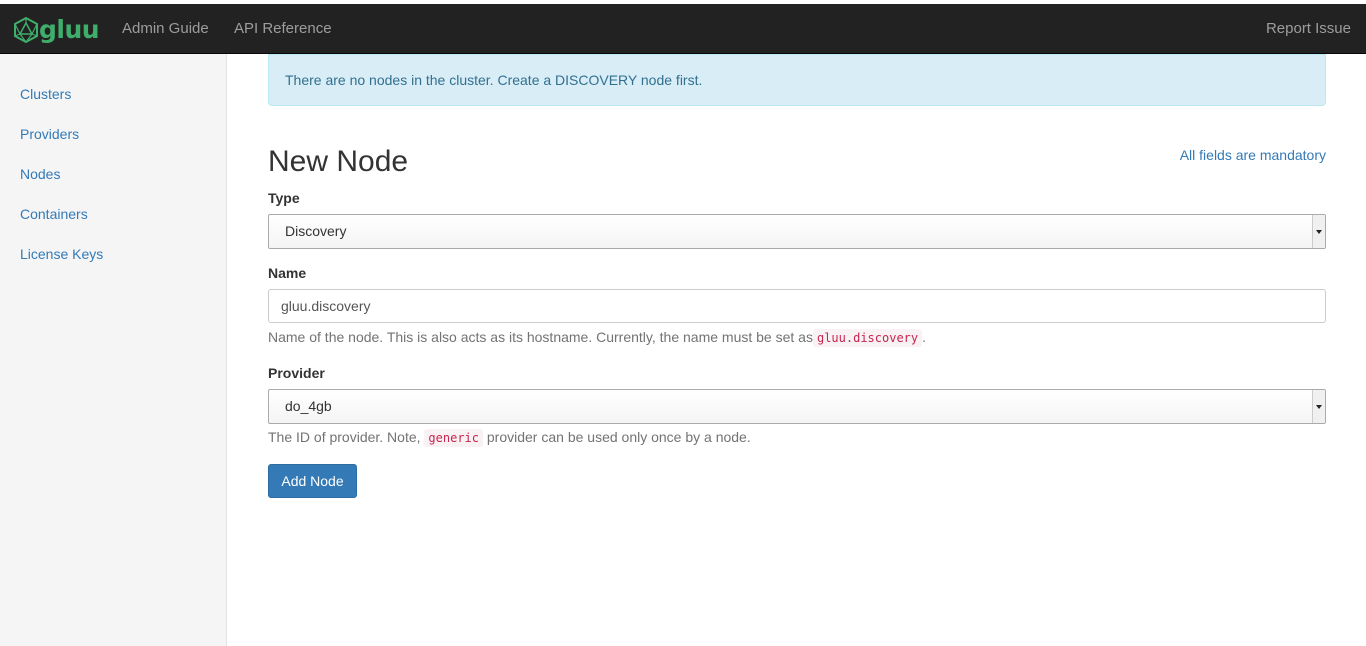 Image resolution: width=1366 pixels, height=646 pixels. I want to click on name-help-code: gluu.discovery, so click(867, 338).